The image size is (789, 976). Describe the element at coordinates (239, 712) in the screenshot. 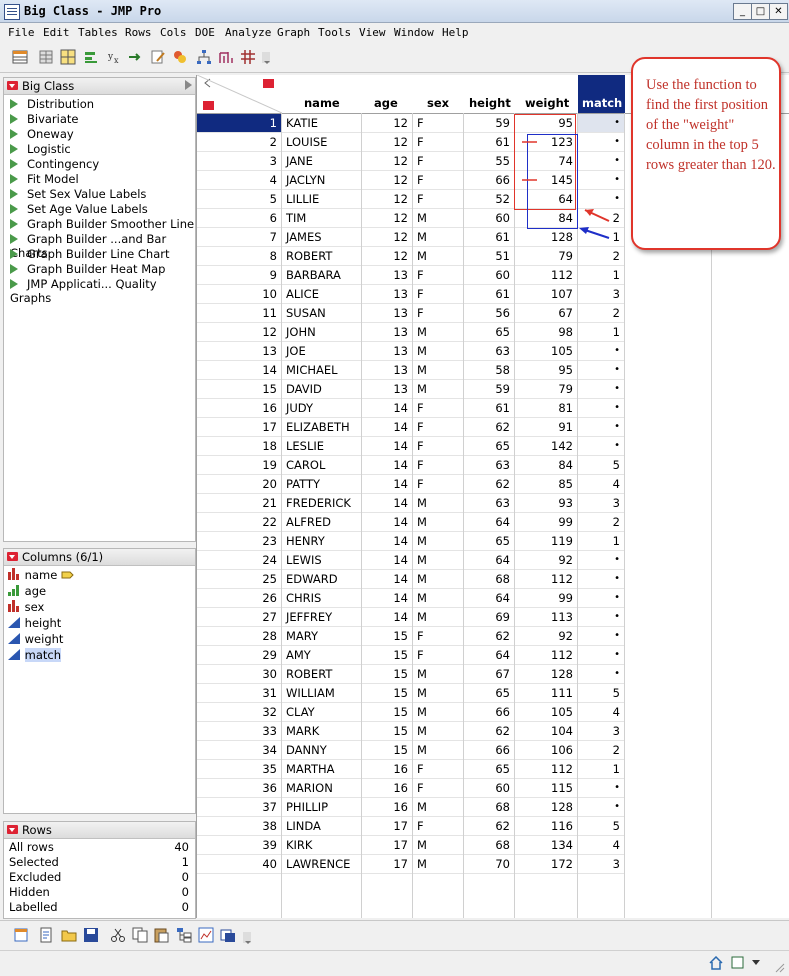

I see `row-number: 32` at that location.